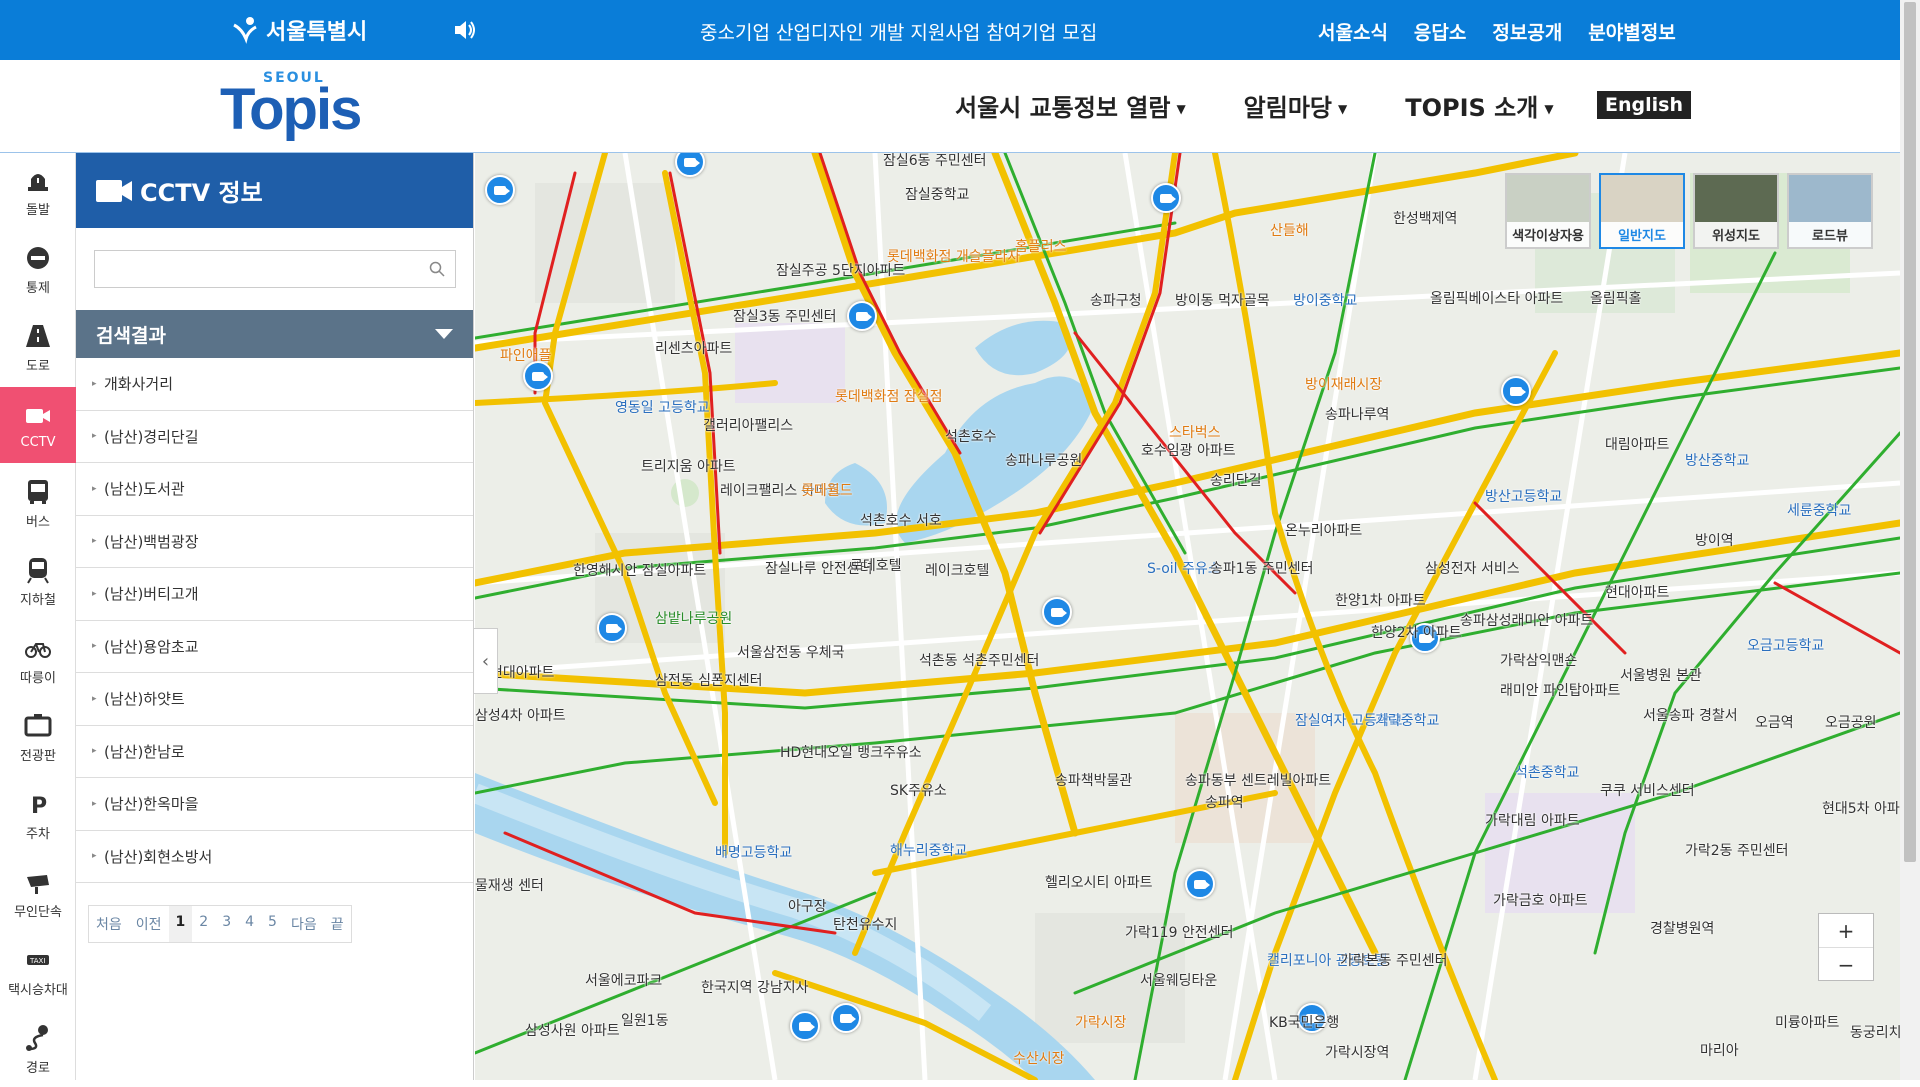 The image size is (1920, 1087). What do you see at coordinates (38, 581) in the screenshot?
I see `category-subway: 지하철` at bounding box center [38, 581].